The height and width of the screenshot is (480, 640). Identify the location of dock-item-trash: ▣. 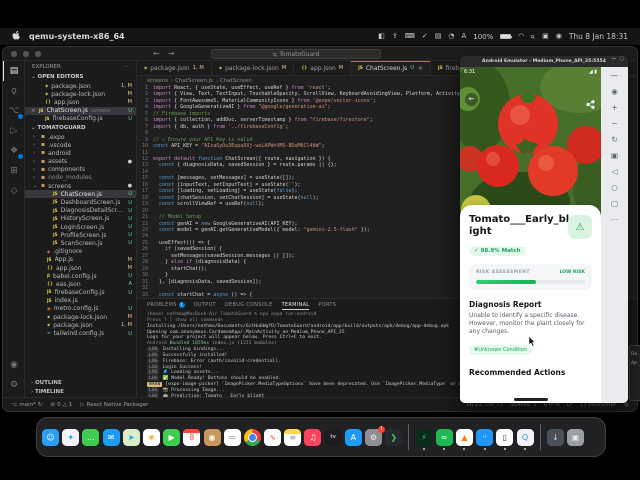
(576, 437).